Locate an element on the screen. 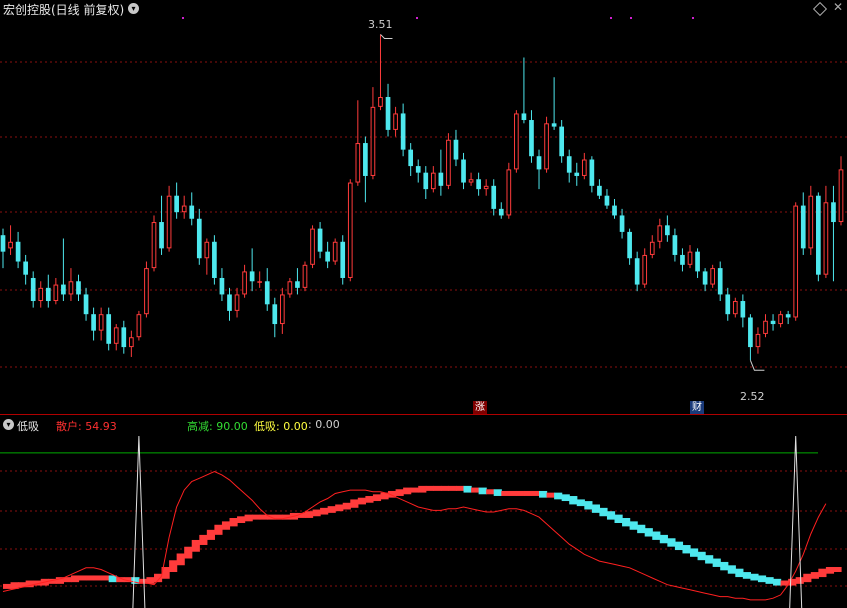 Image resolution: width=847 pixels, height=608 pixels. indicator-menu-icon: ▾ is located at coordinates (8, 424).